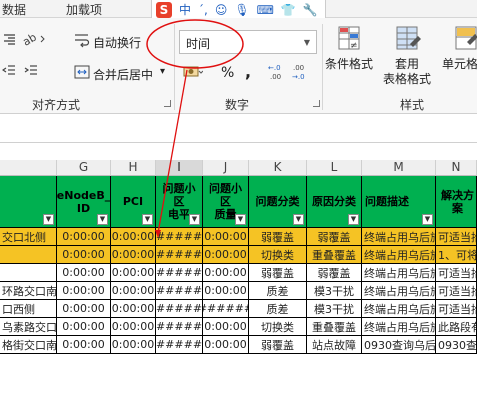  What do you see at coordinates (172, 151) in the screenshot?
I see `annotation-arrow` at bounding box center [172, 151].